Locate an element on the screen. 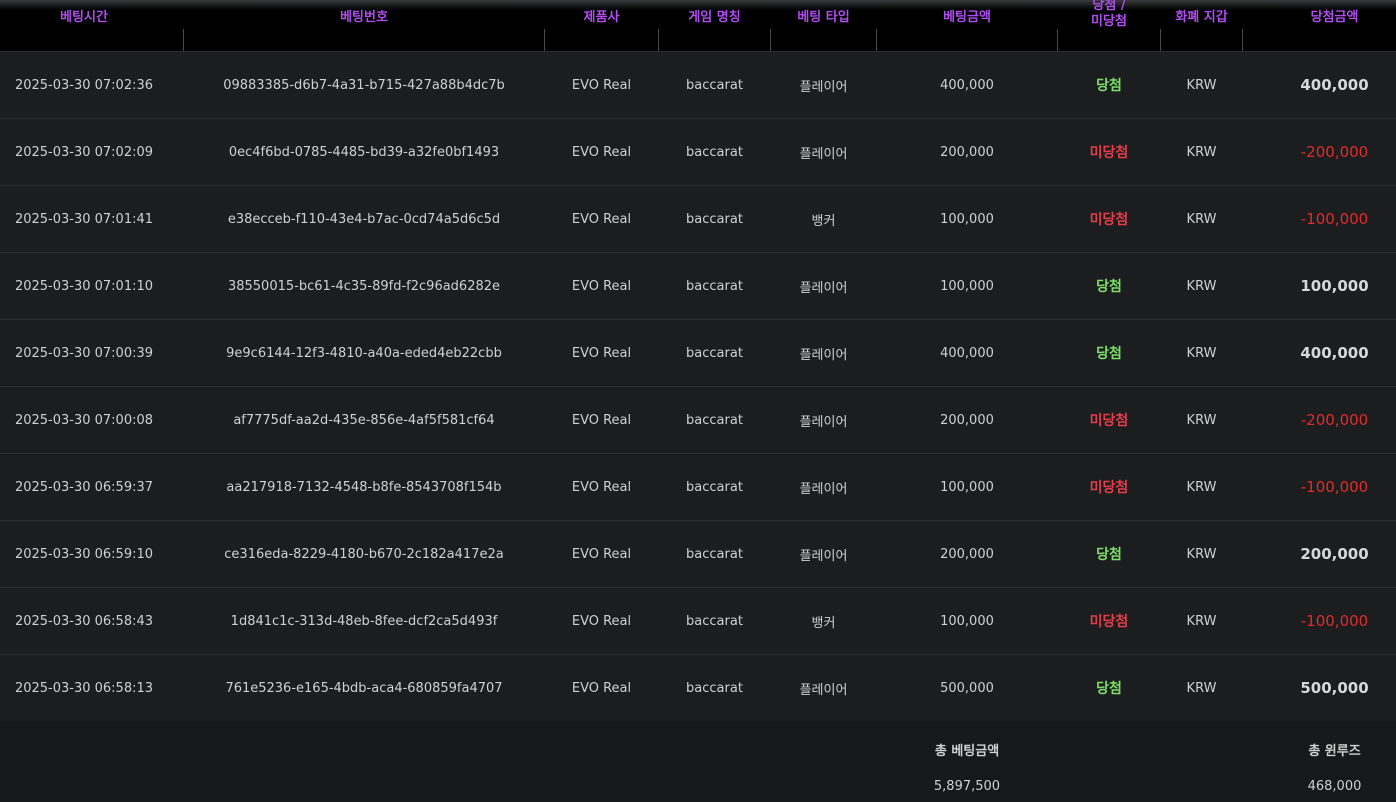 This screenshot has height=802, width=1396. payout-cell: 500,000 is located at coordinates (1334, 688).